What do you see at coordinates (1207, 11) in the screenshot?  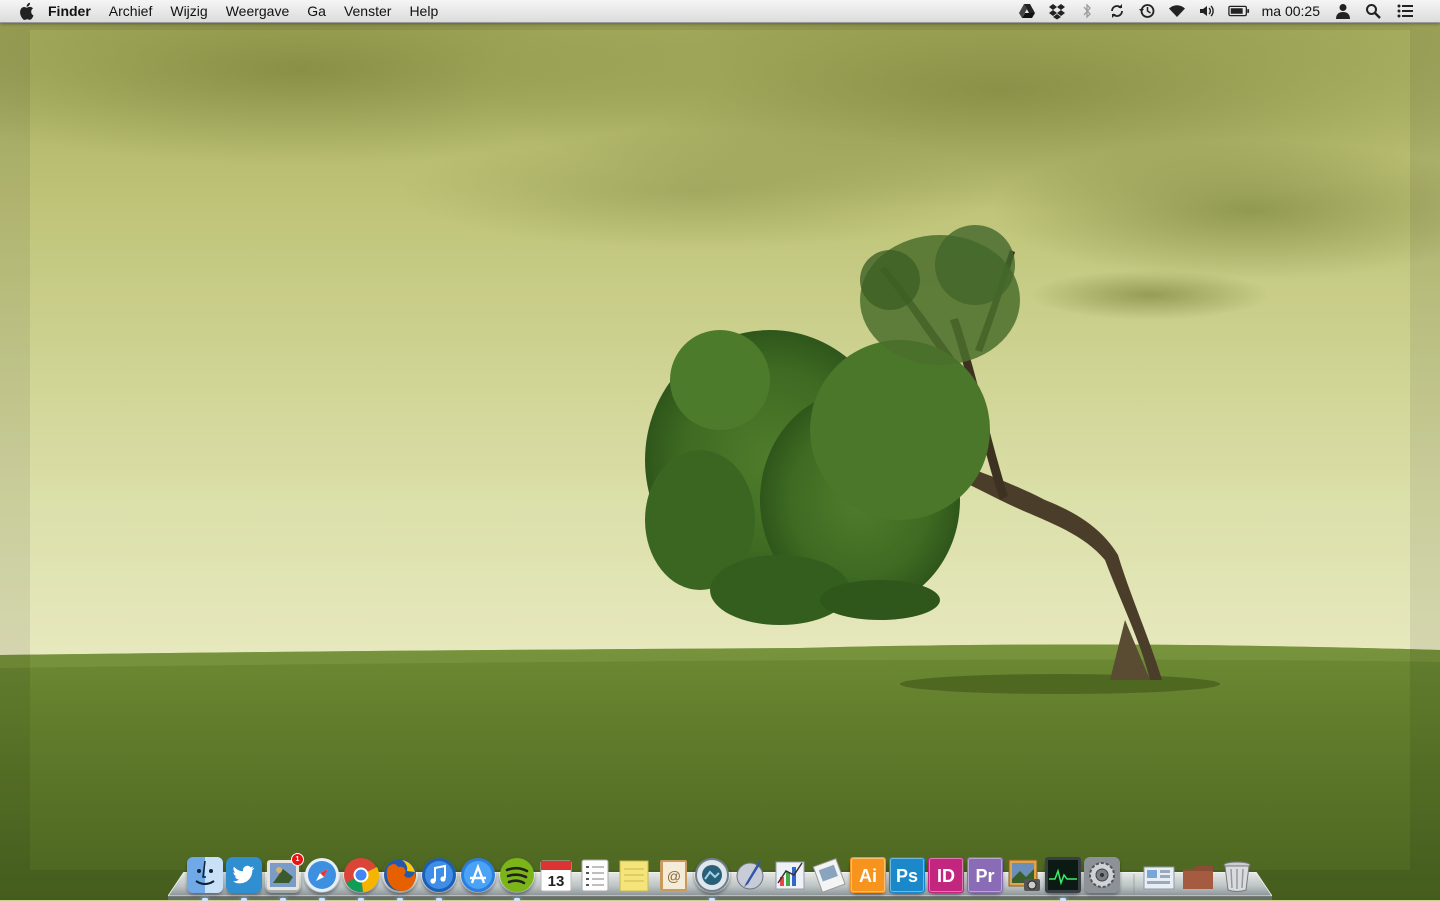 I see `volume-icon` at bounding box center [1207, 11].